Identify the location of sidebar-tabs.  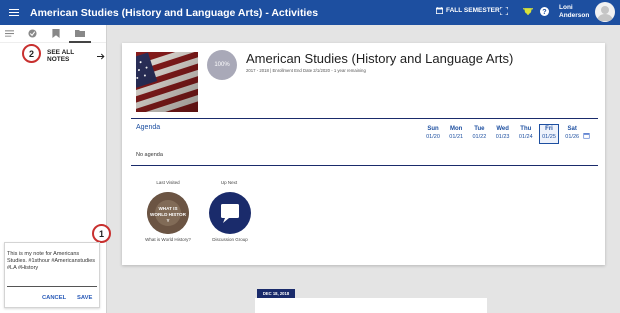
(53, 34).